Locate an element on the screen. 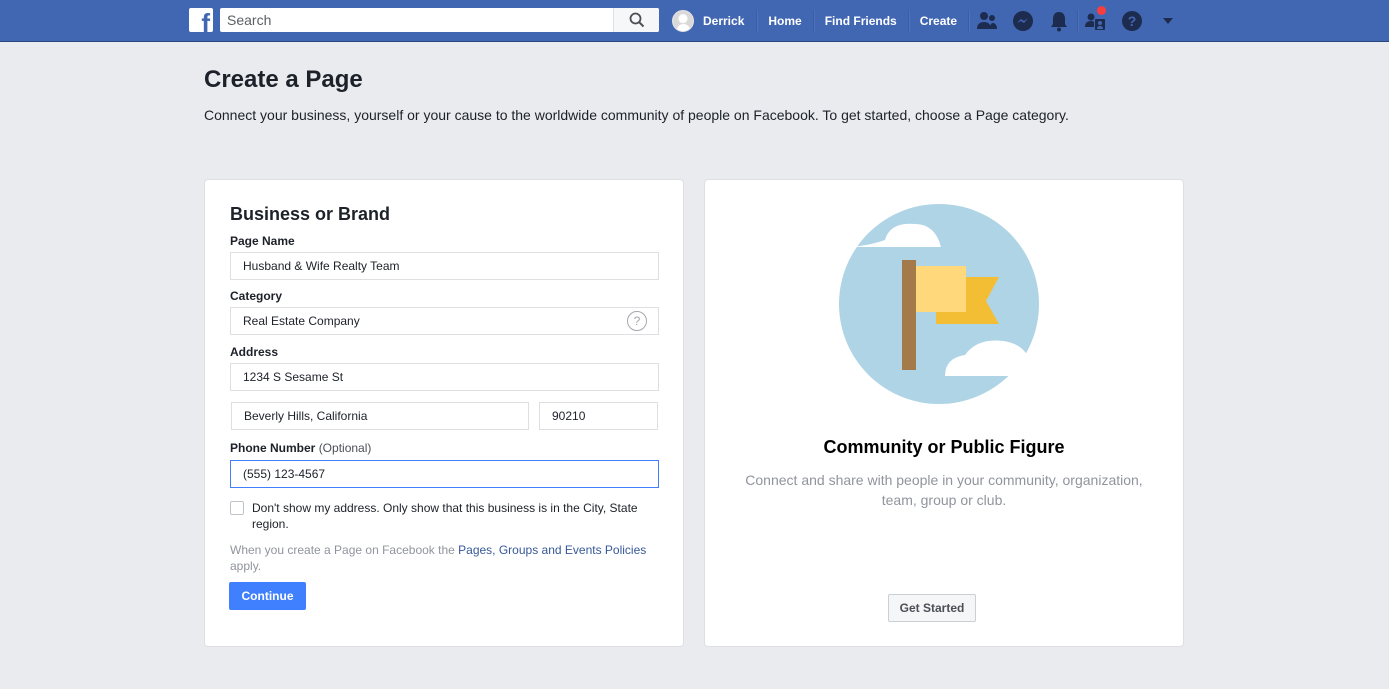  search-bar is located at coordinates (439, 20).